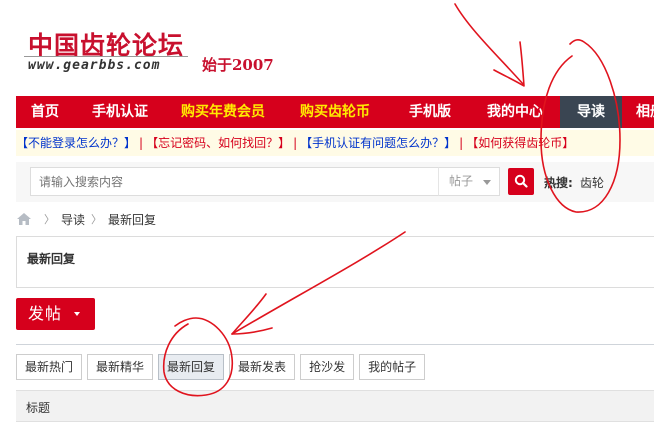 The image size is (654, 432). Describe the element at coordinates (45, 313) in the screenshot. I see `new-post-label: 发帖` at that location.